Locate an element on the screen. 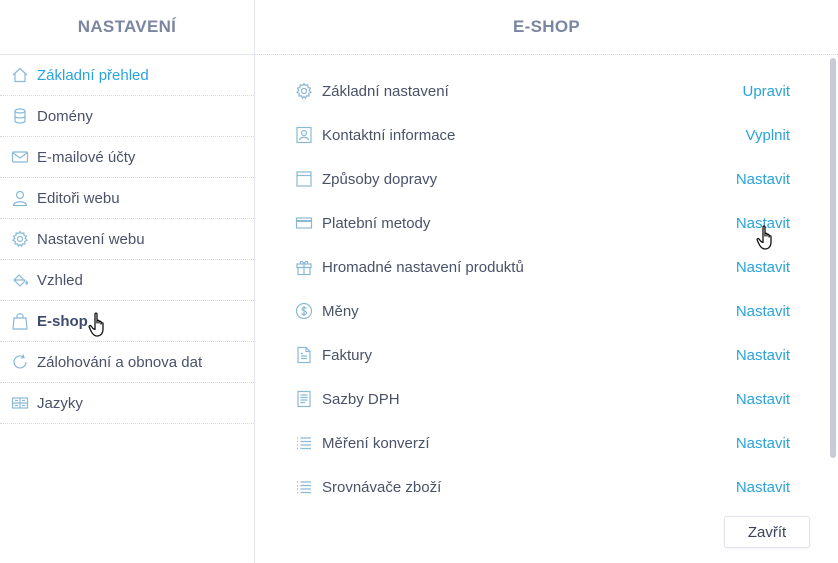 The width and height of the screenshot is (838, 563). list-item-zakladni-nastaveni: Základní nastavení Upravit is located at coordinates (542, 91).